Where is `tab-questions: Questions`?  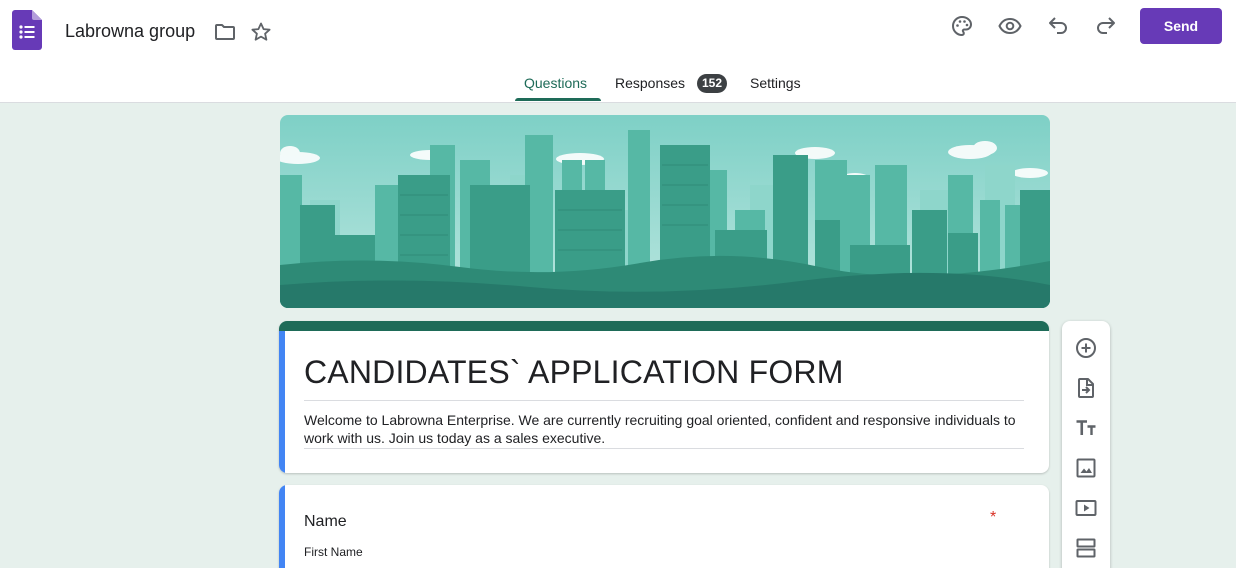
tab-questions: Questions is located at coordinates (555, 83).